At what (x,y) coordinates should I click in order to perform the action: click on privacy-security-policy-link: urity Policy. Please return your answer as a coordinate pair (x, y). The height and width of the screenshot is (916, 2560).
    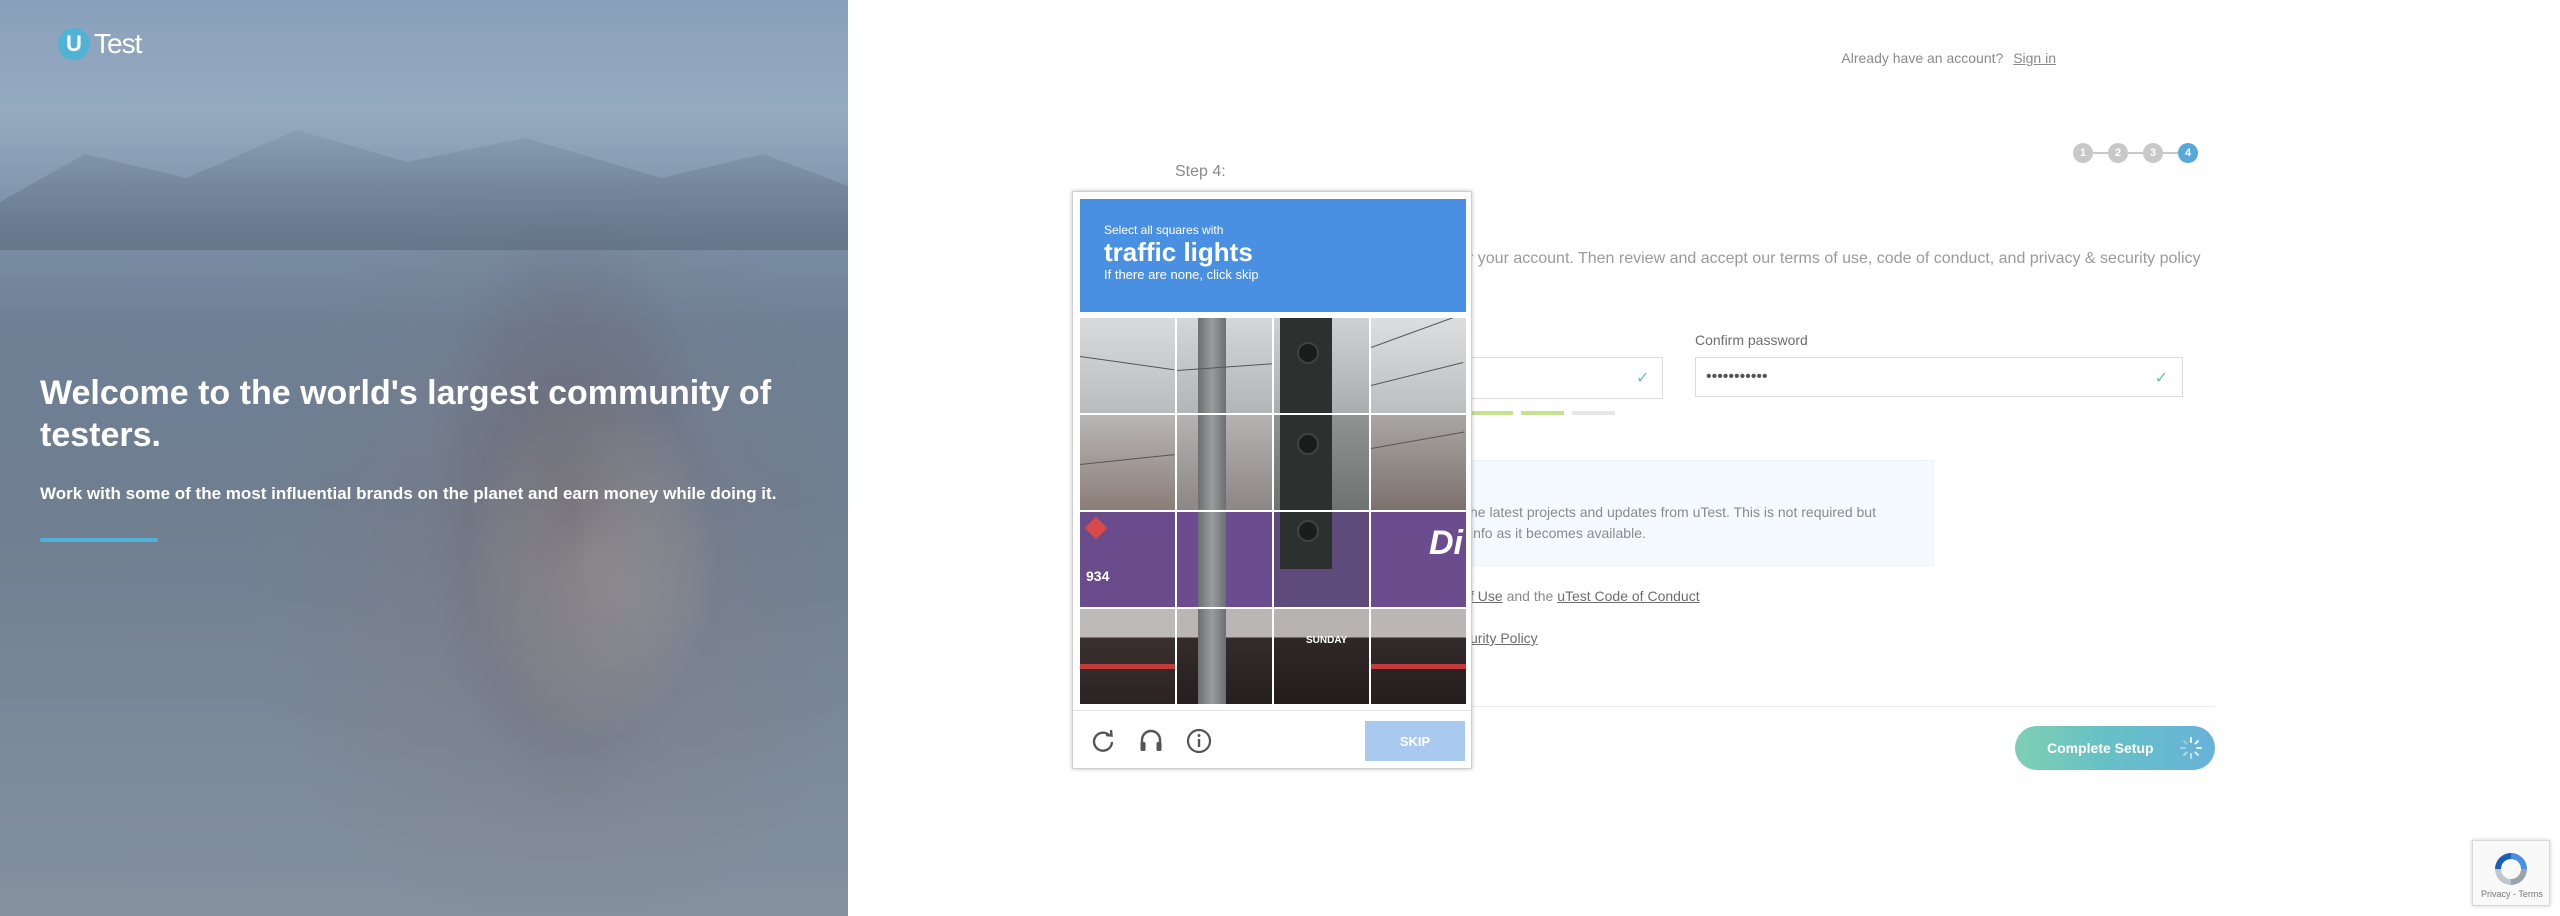
    Looking at the image, I should click on (1504, 638).